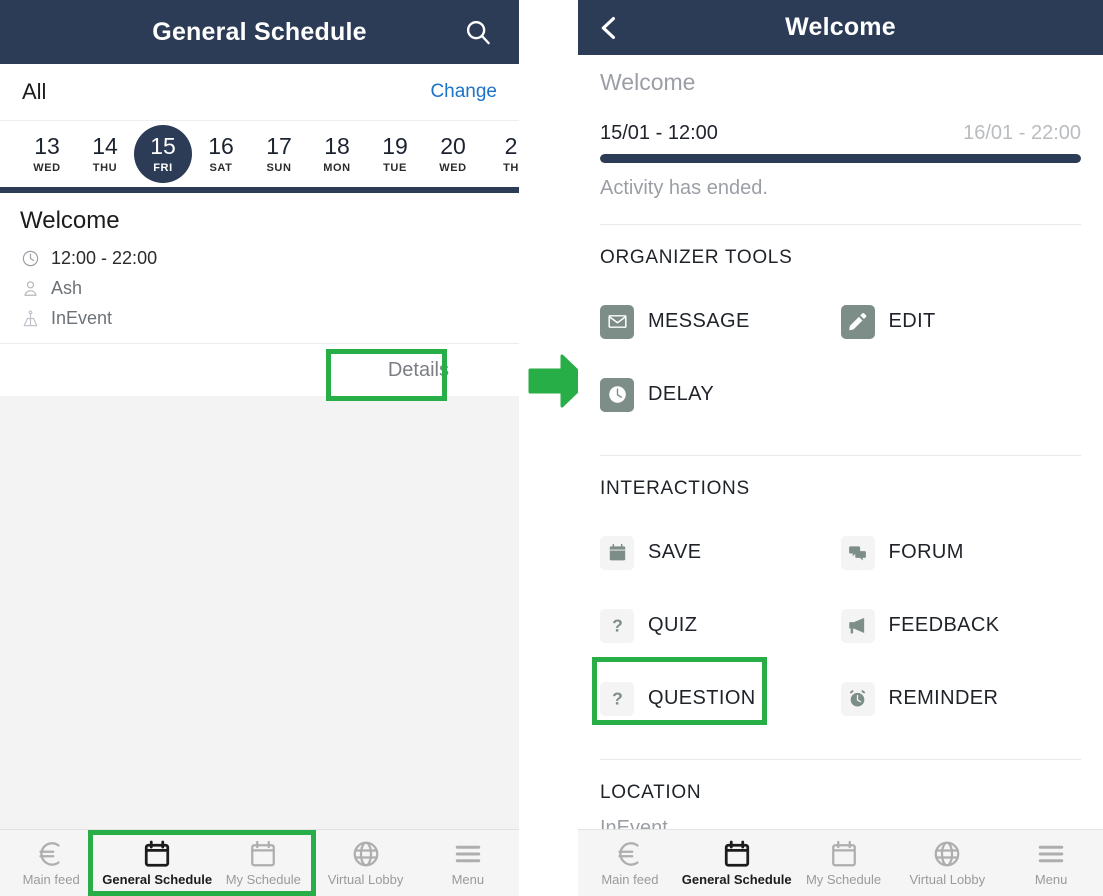  I want to click on alarm-clock-icon, so click(857, 698).